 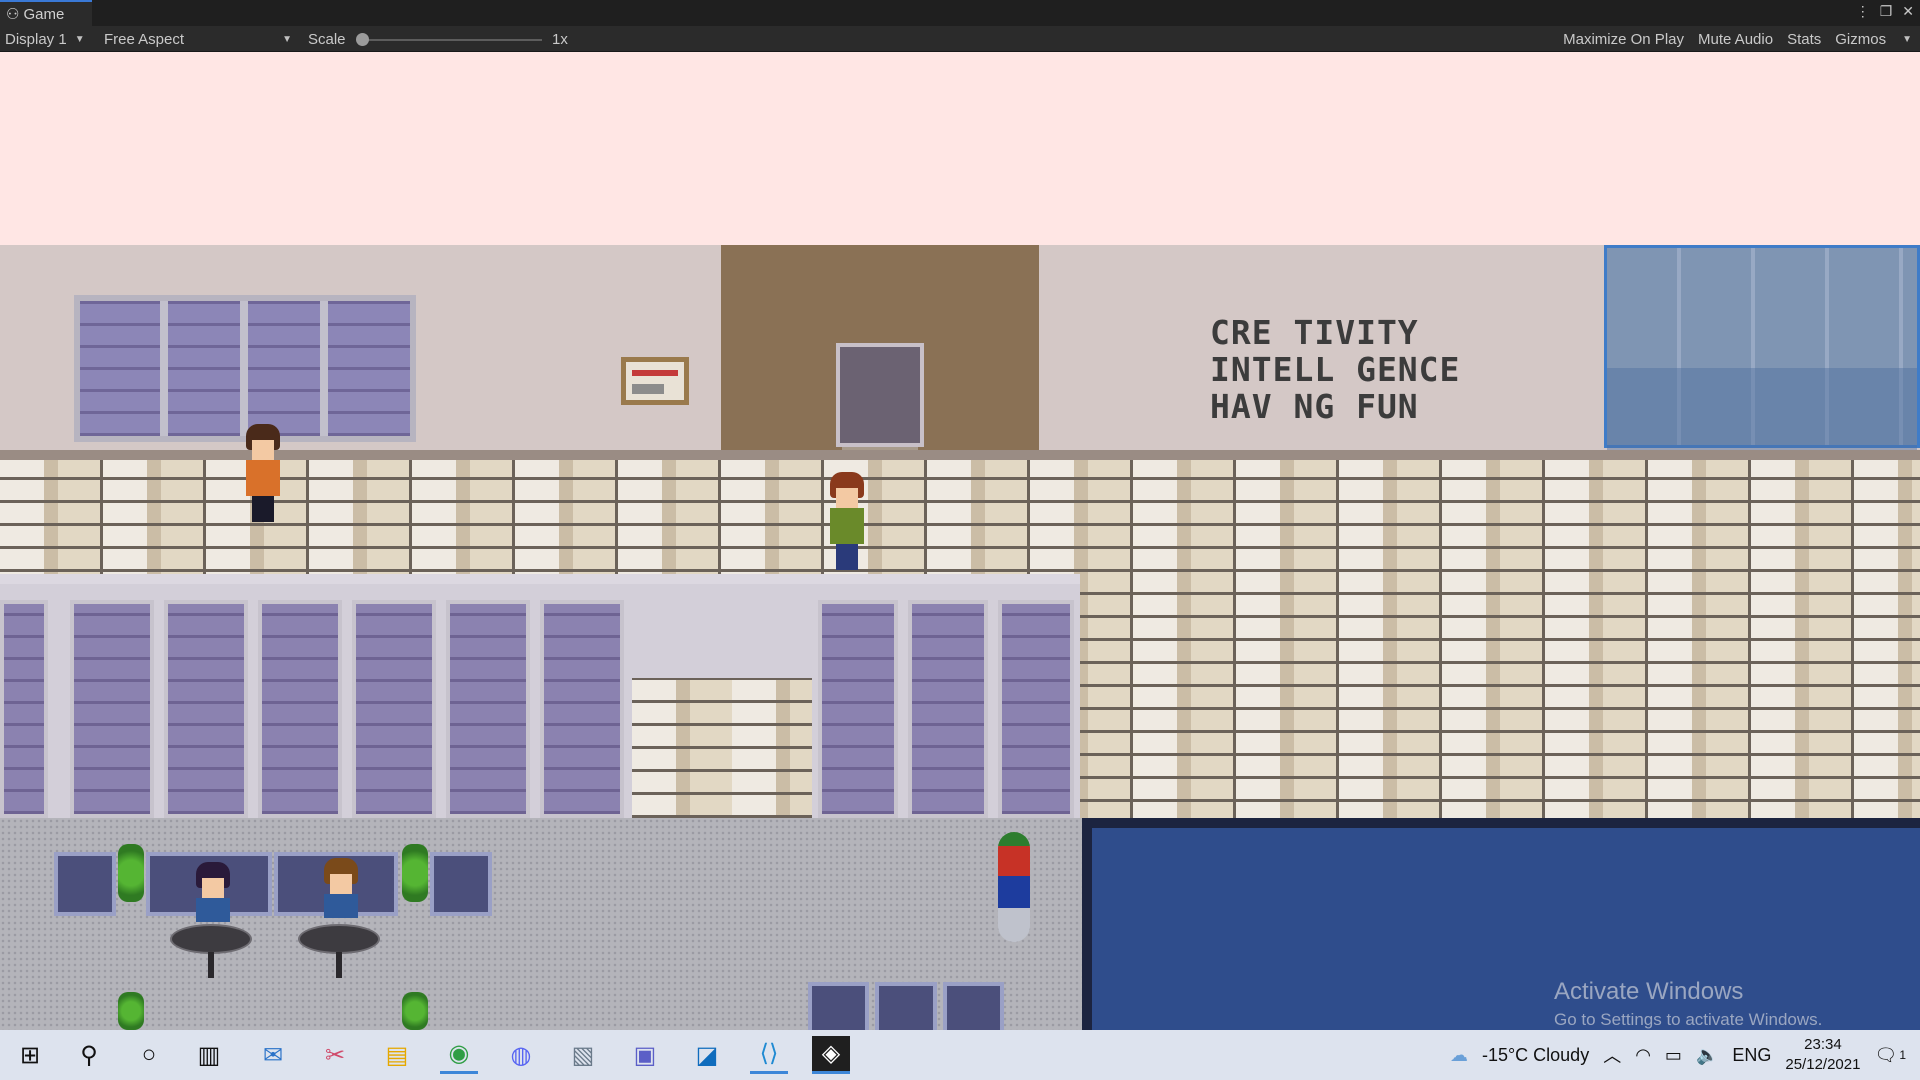 I want to click on tab-game-label: Game, so click(x=44, y=14).